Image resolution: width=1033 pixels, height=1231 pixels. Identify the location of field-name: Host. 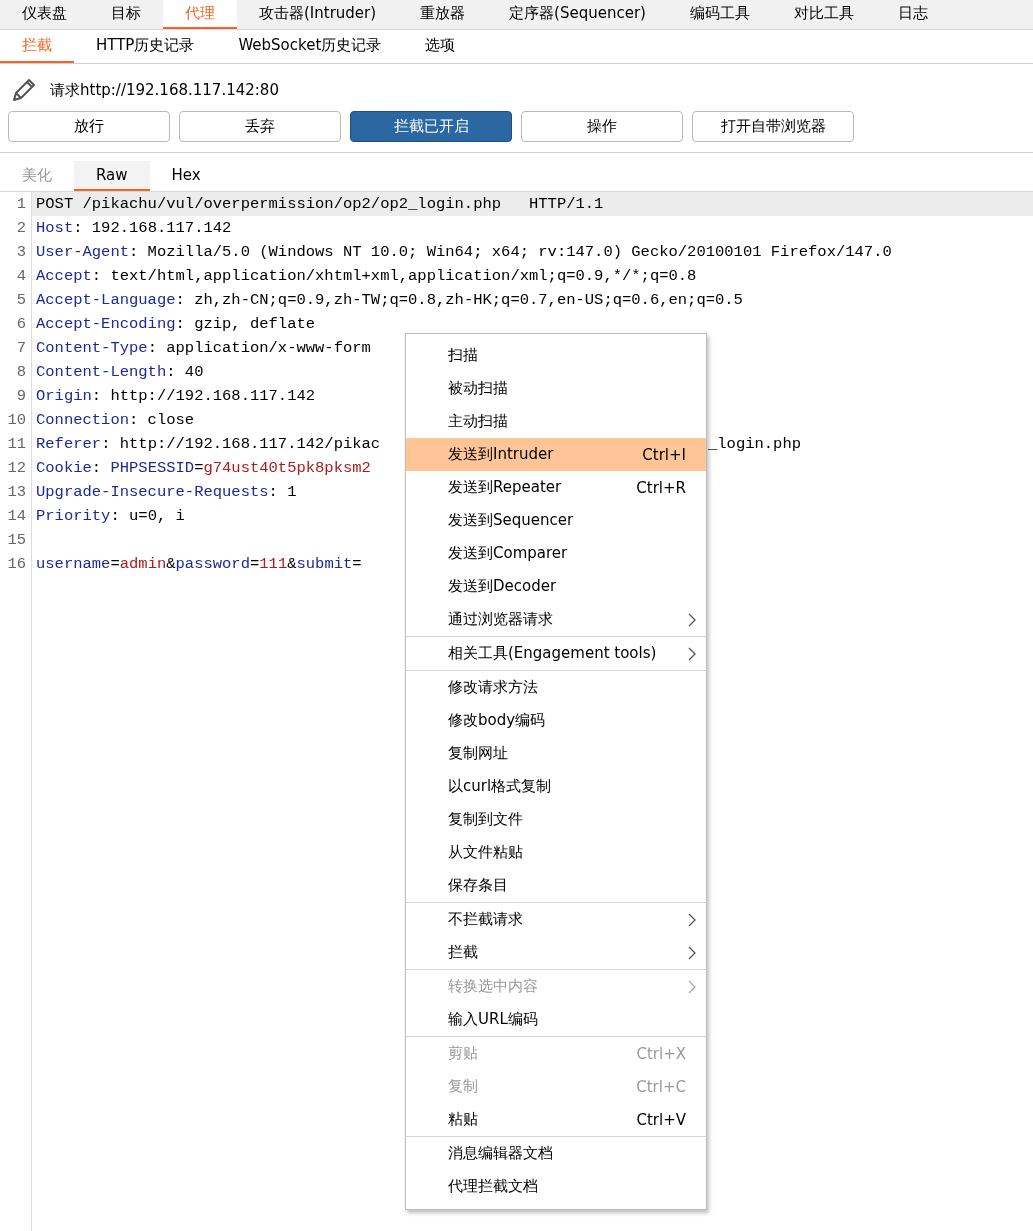
(55, 228).